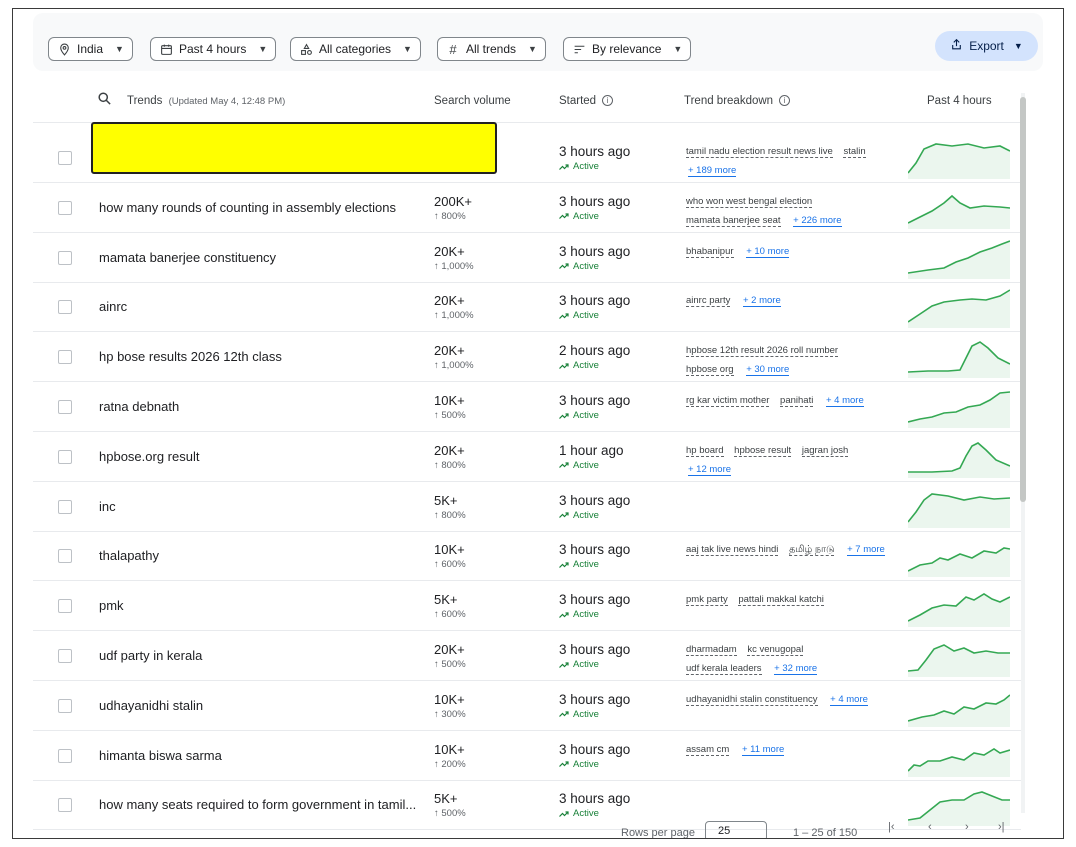 The width and height of the screenshot is (1076, 847). Describe the element at coordinates (891, 827) in the screenshot. I see `first-page-icon: |‹` at that location.